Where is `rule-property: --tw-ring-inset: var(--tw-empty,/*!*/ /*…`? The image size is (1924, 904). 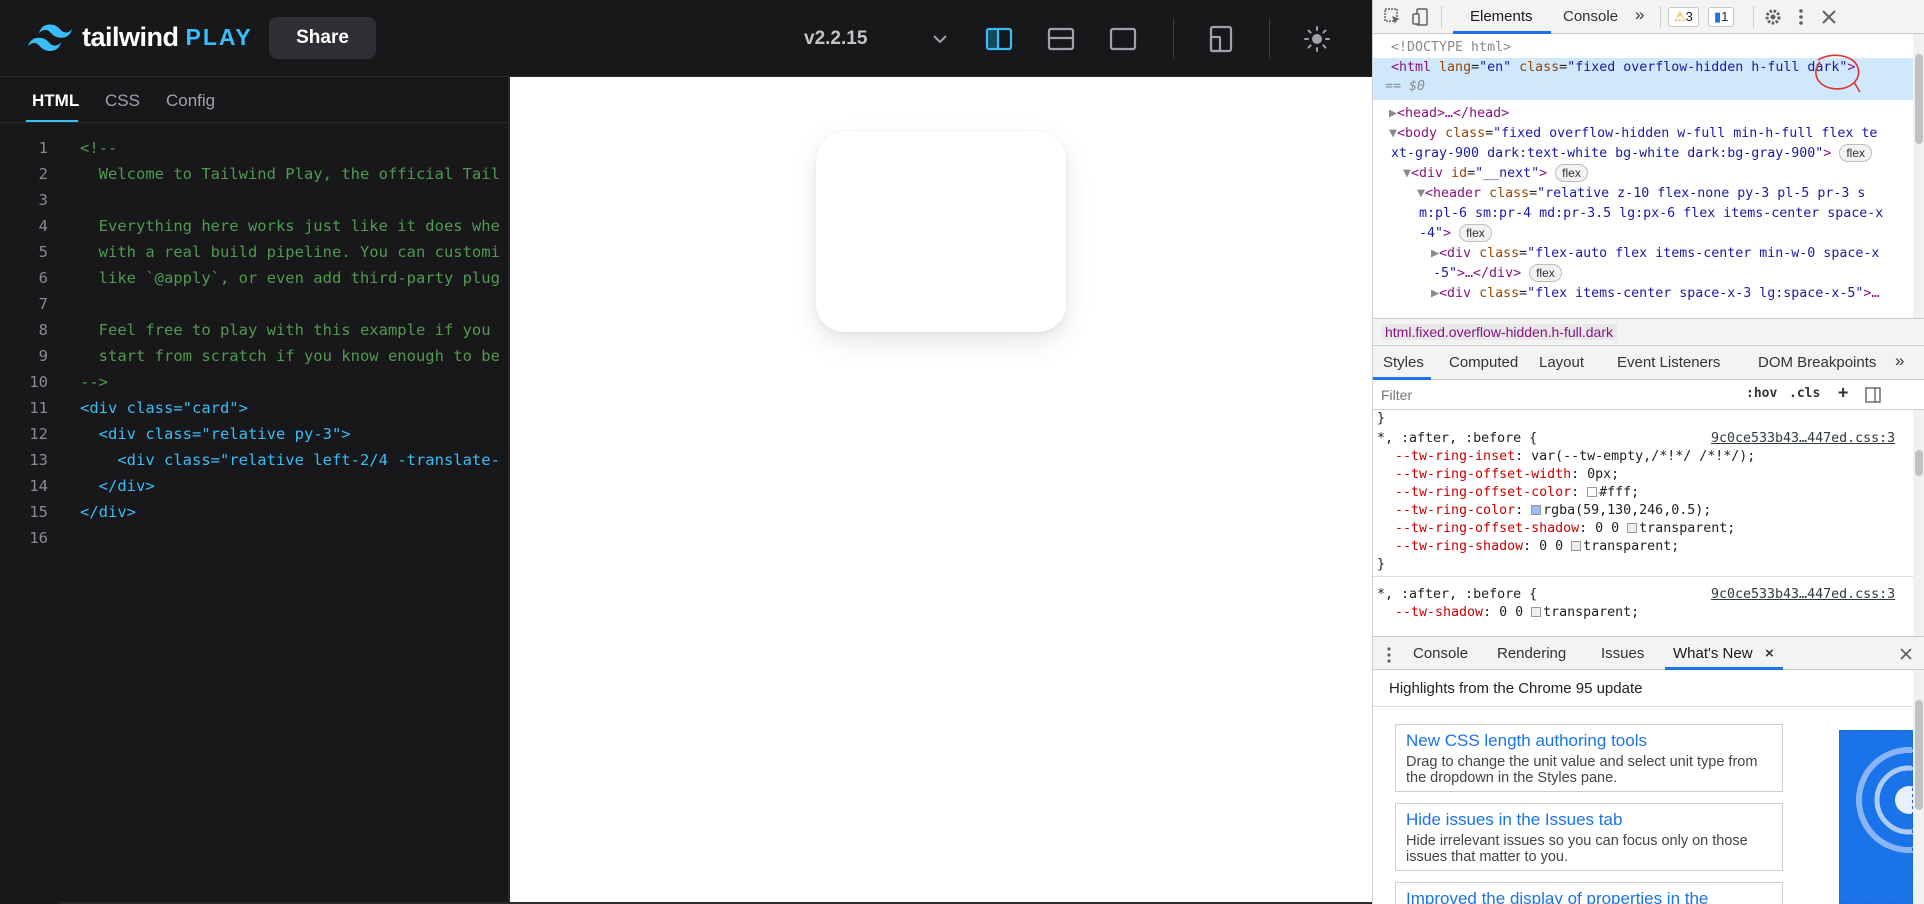 rule-property: --tw-ring-inset: var(--tw-empty,/*!*/ /*… is located at coordinates (1575, 457).